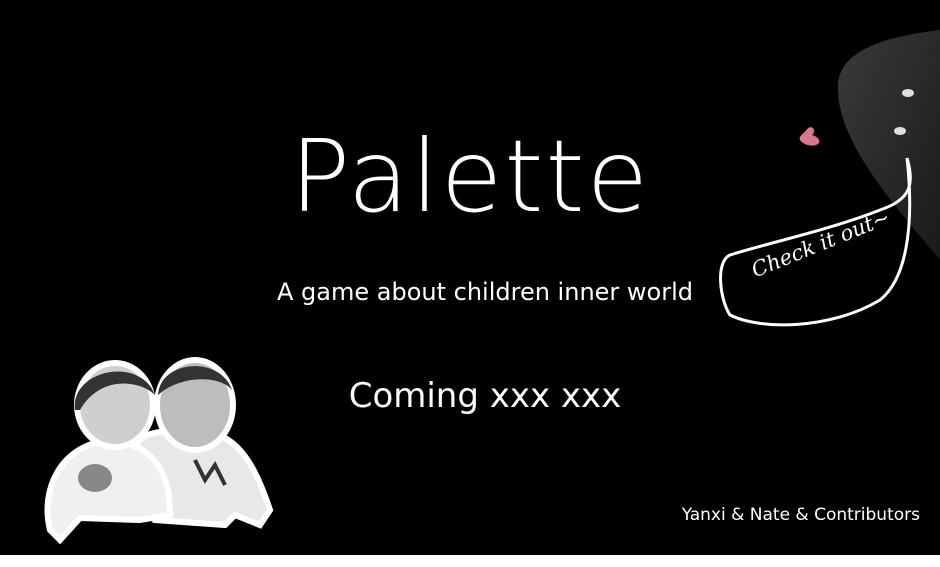 Image resolution: width=940 pixels, height=567 pixels. I want to click on game-subtitle: A game about children inner world, so click(485, 292).